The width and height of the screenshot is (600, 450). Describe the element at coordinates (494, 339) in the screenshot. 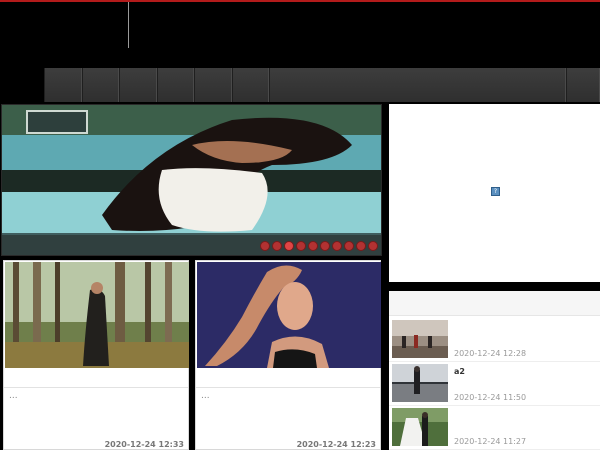

I see `list-item: 2020-12-24 12:28` at that location.